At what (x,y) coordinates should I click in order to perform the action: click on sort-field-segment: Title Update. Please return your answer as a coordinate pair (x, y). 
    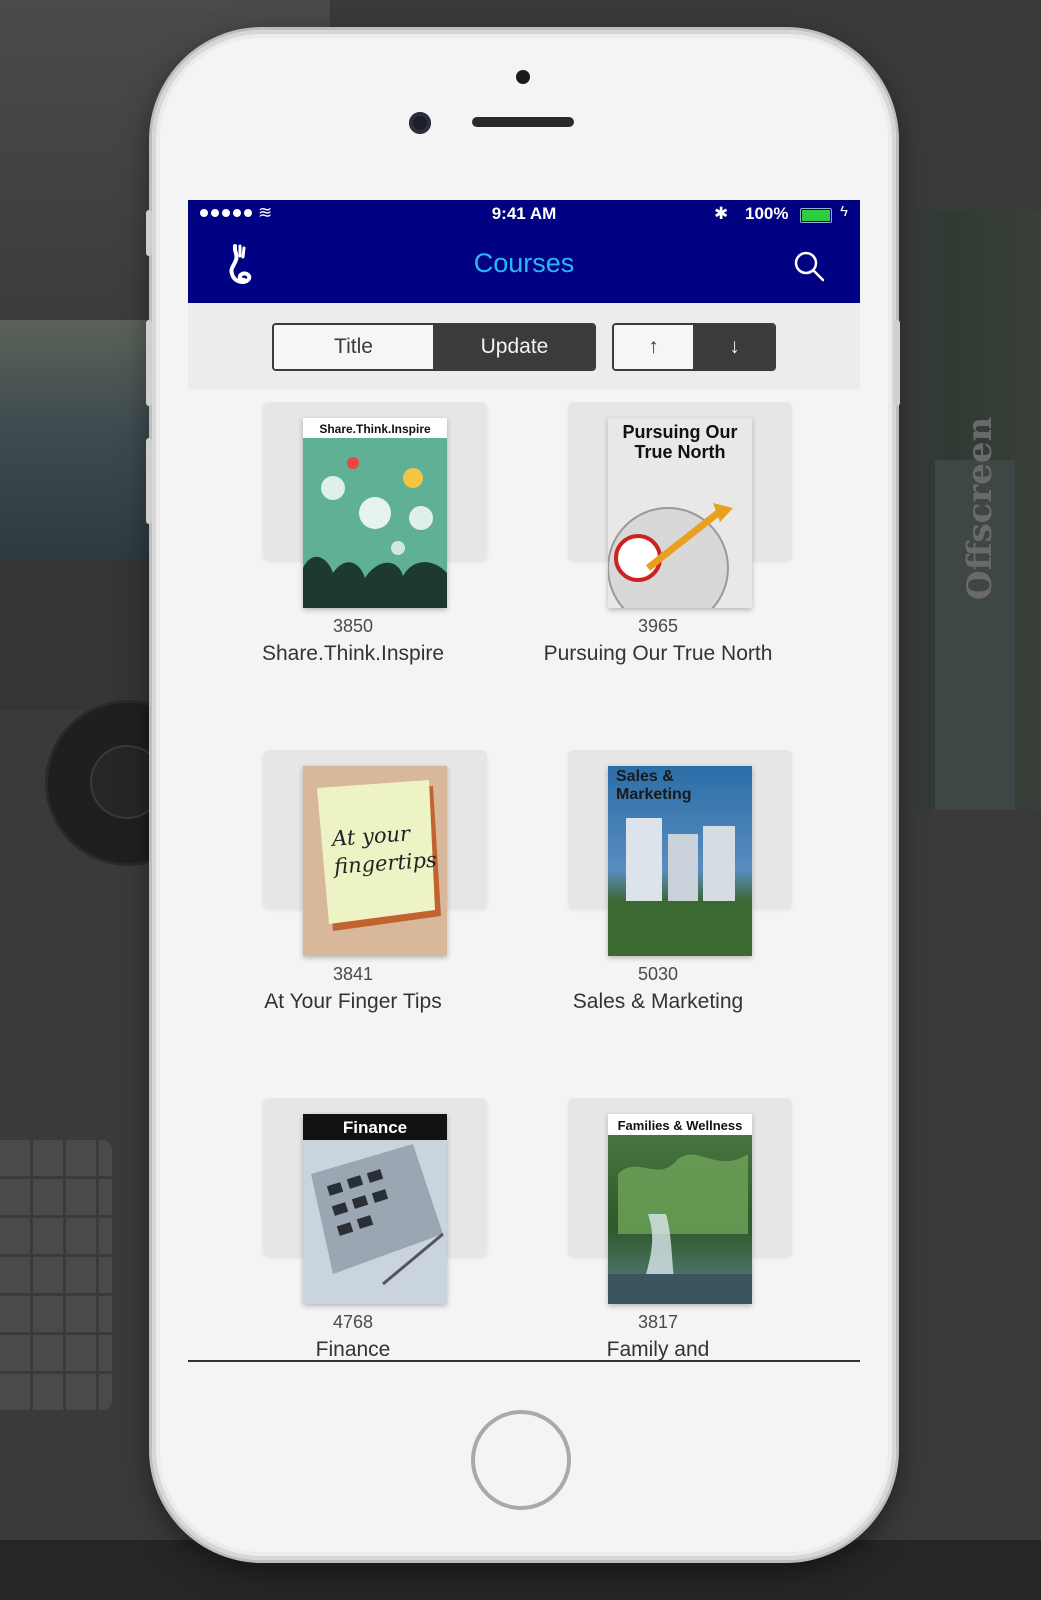
    Looking at the image, I should click on (434, 347).